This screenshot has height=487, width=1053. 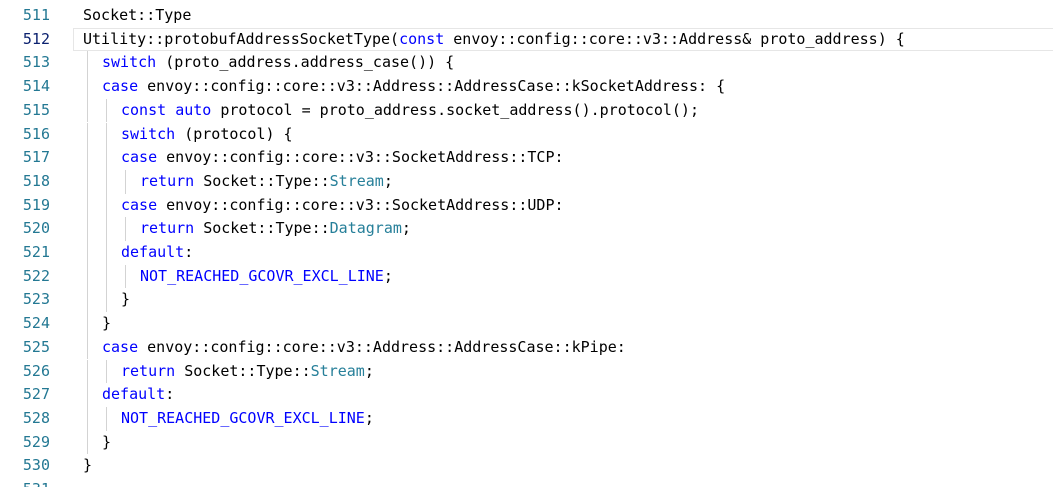 What do you see at coordinates (526, 134) in the screenshot?
I see `code-line: 516 switch (protocol) {` at bounding box center [526, 134].